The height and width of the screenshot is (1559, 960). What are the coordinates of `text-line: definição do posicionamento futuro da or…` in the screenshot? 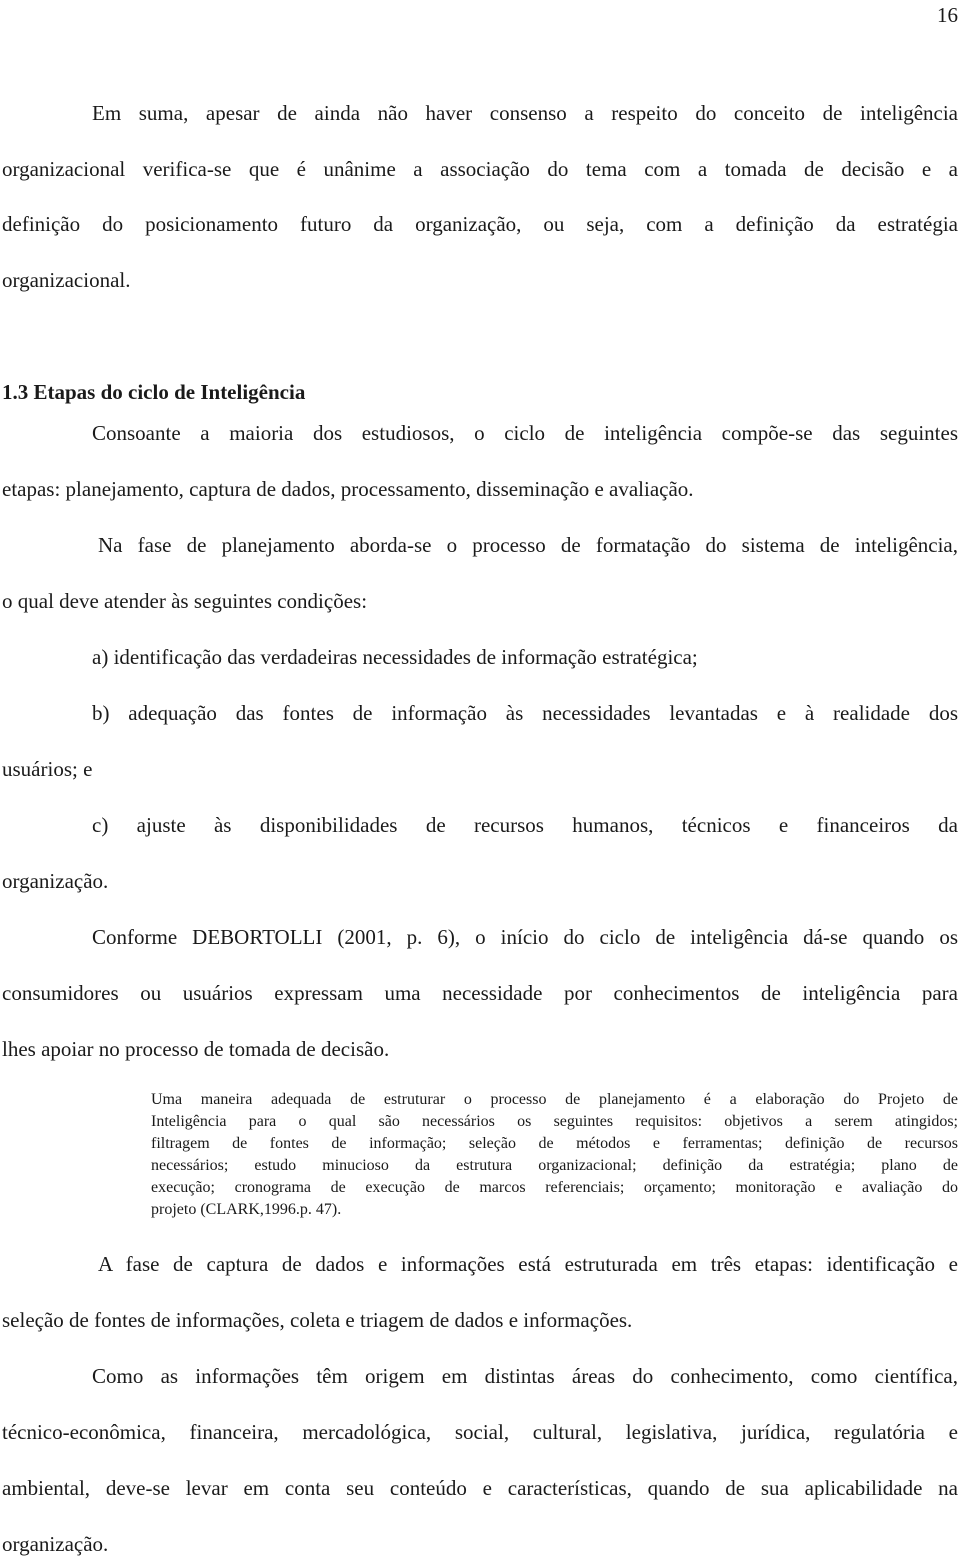 It's located at (480, 224).